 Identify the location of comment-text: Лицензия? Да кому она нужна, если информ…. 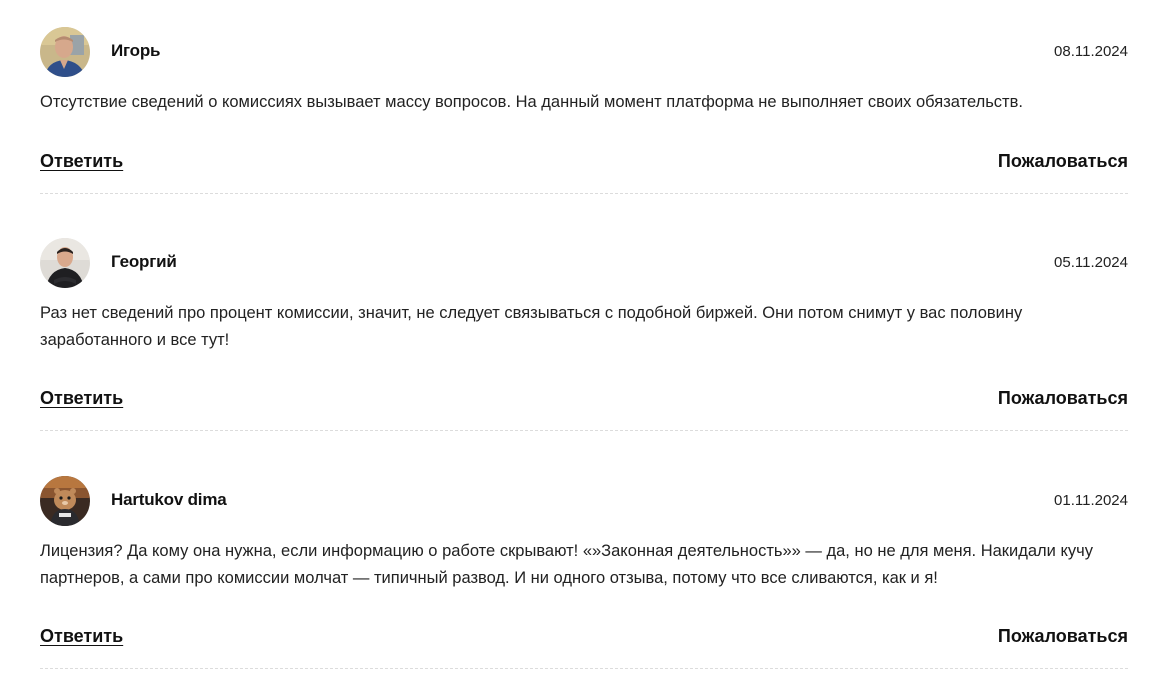
(566, 564).